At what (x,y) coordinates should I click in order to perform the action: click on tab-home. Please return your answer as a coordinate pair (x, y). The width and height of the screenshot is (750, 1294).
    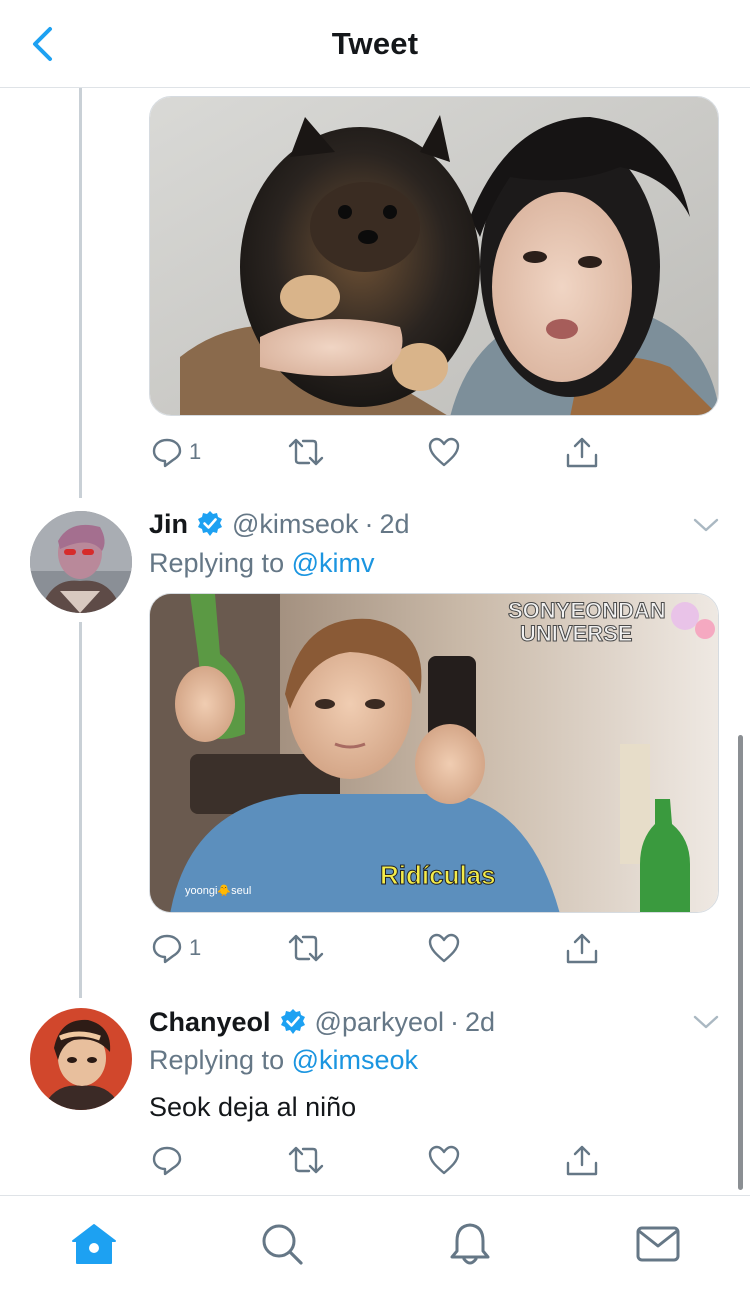
    Looking at the image, I should click on (94, 1244).